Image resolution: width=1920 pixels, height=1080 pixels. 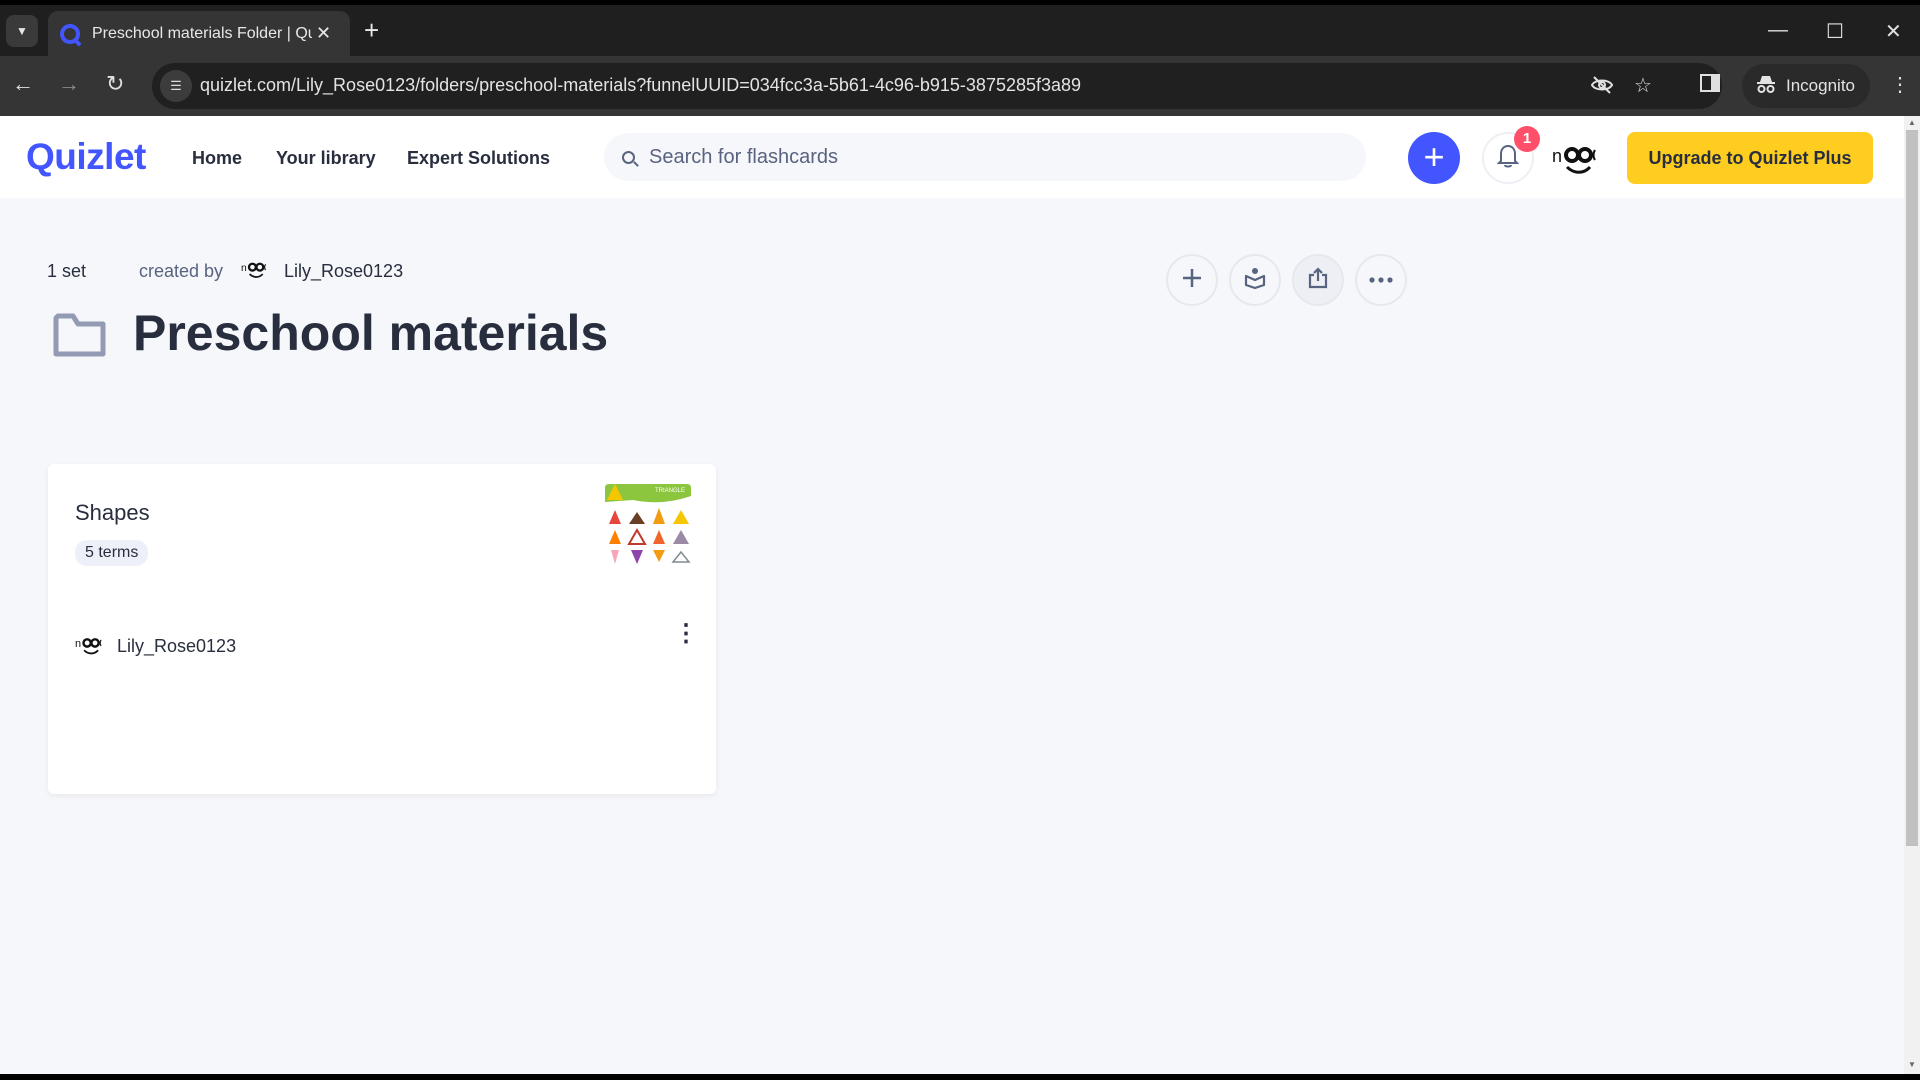 I want to click on quizlet-logo: Quizlet, so click(x=86, y=157).